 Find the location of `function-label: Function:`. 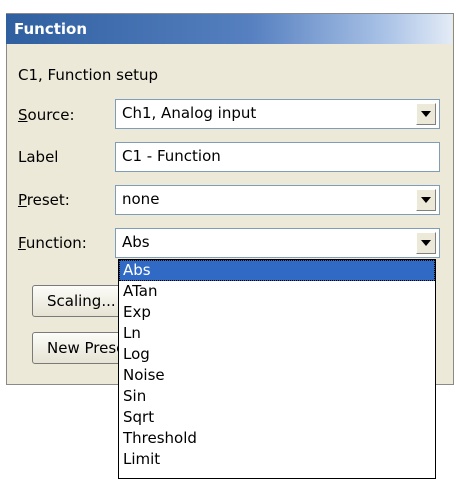

function-label: Function: is located at coordinates (52, 243).